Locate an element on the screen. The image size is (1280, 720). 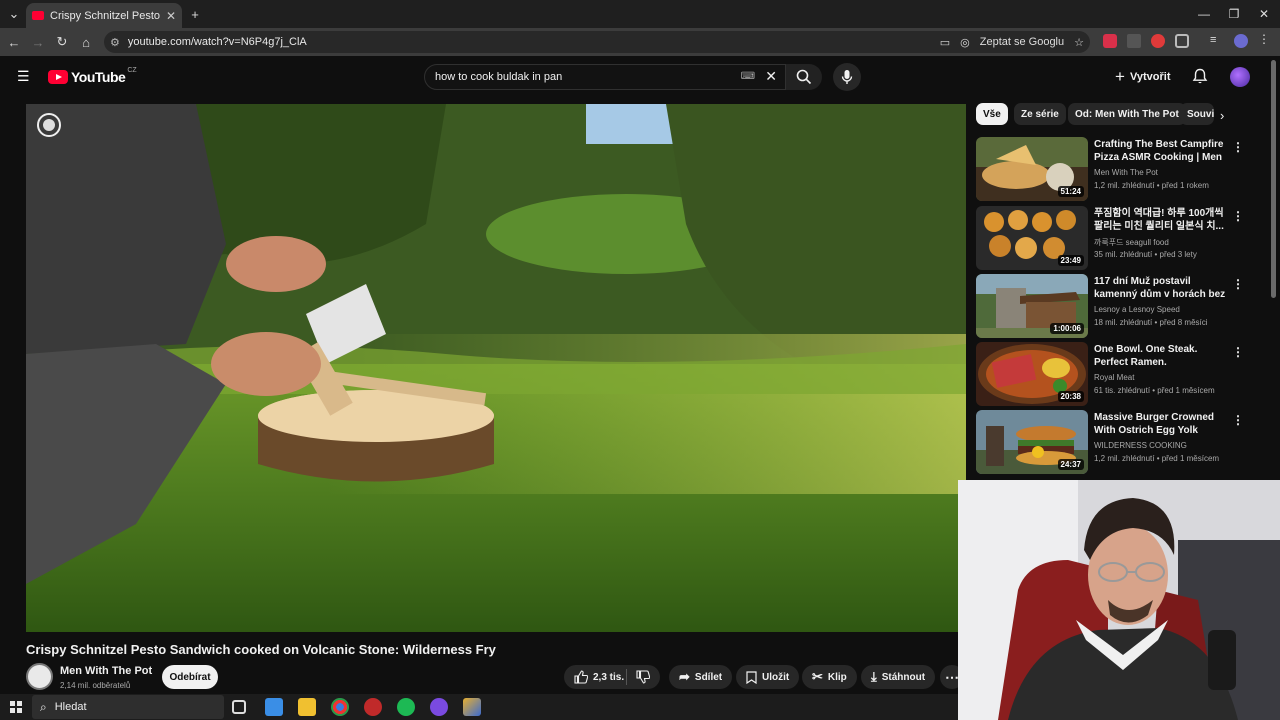
extension-dropper-icon is located at coordinates (1134, 41).